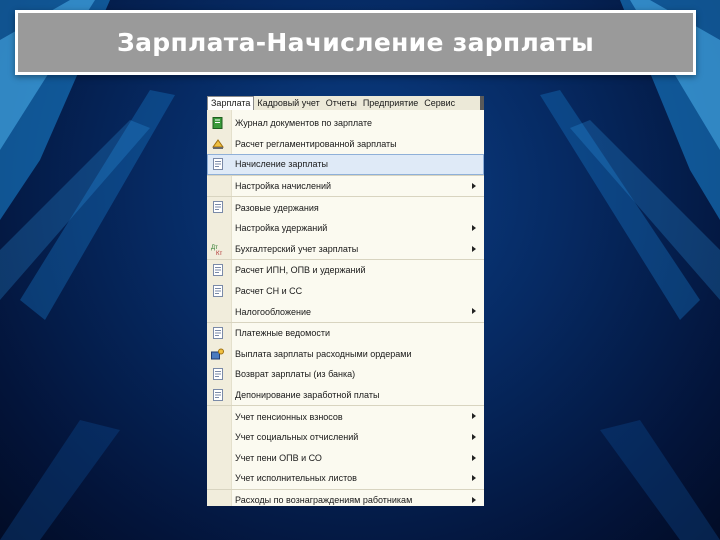 The image size is (720, 540). What do you see at coordinates (217, 354) in the screenshot?
I see `payment-icon` at bounding box center [217, 354].